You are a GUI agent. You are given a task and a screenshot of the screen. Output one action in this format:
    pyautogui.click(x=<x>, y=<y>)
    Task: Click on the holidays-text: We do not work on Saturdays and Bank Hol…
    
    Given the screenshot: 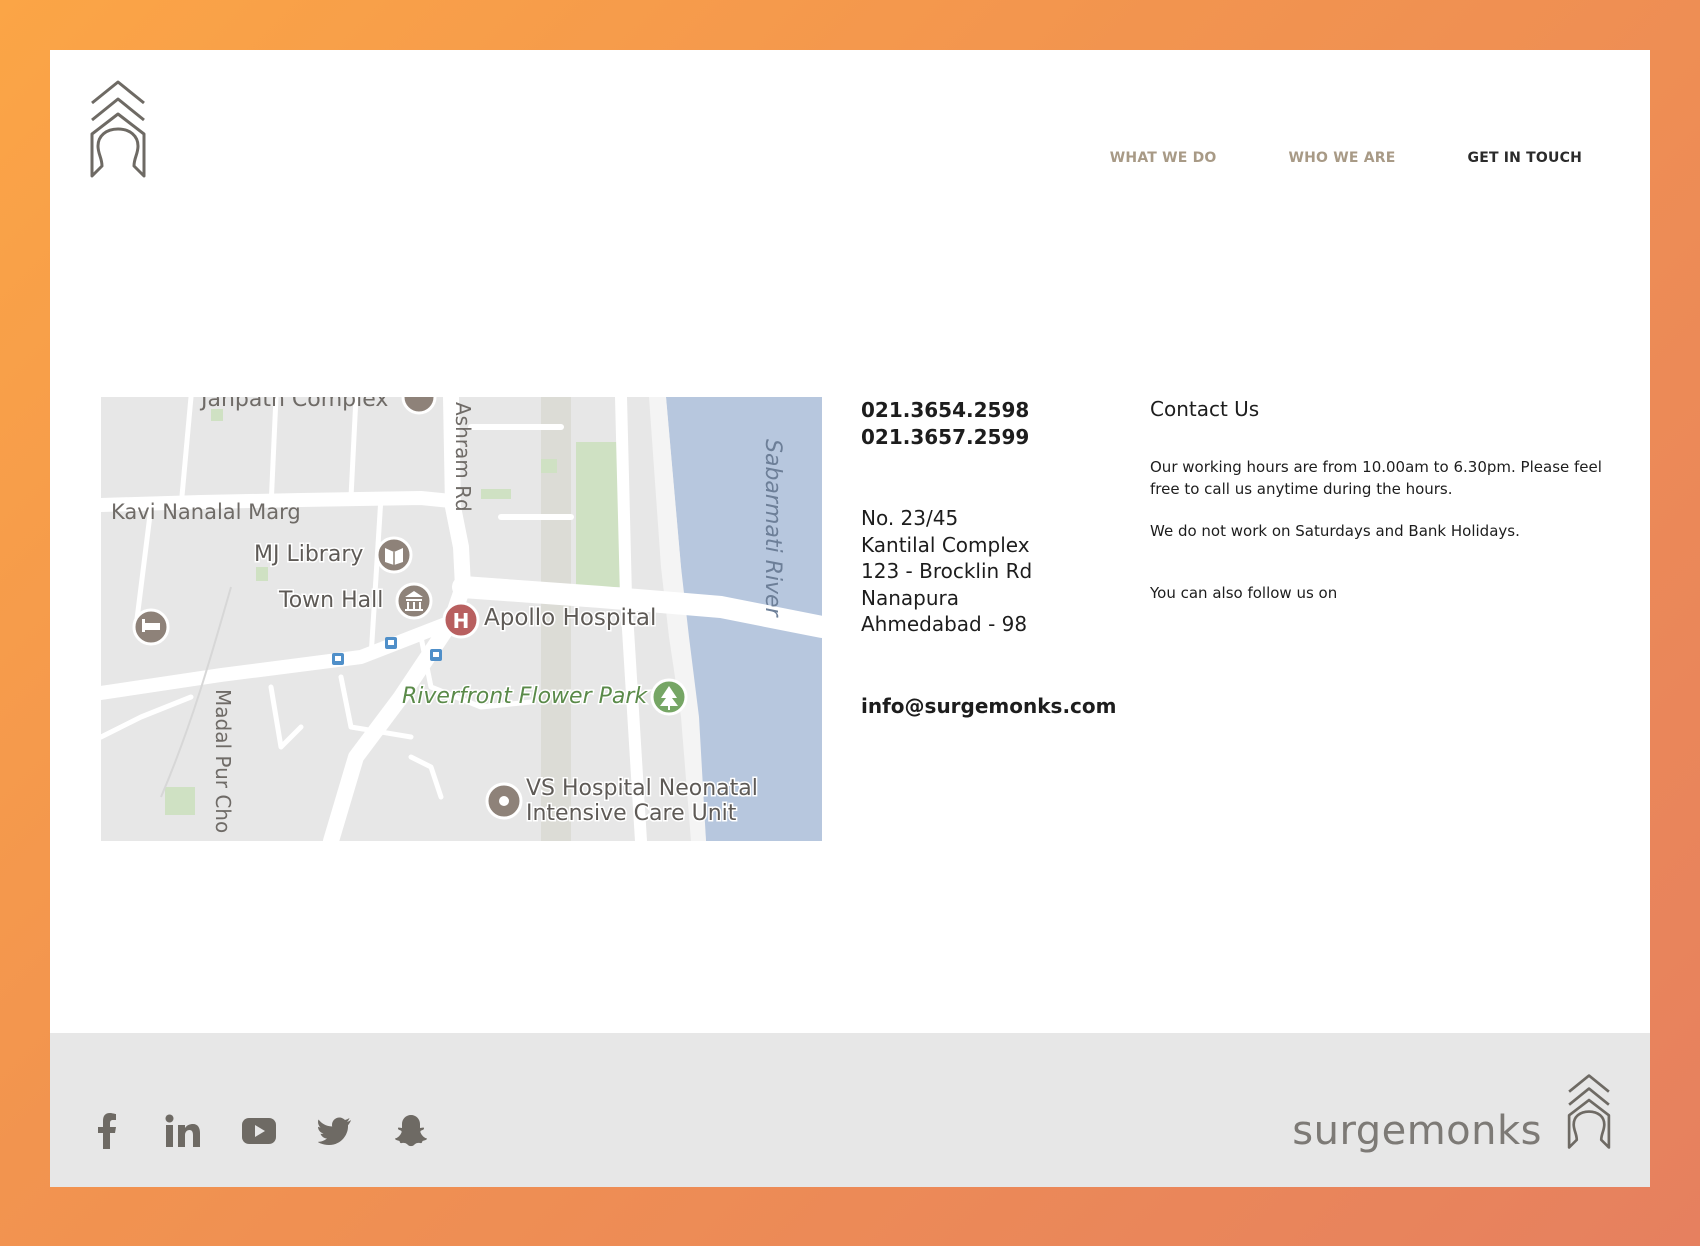 What is the action you would take?
    pyautogui.click(x=1335, y=531)
    